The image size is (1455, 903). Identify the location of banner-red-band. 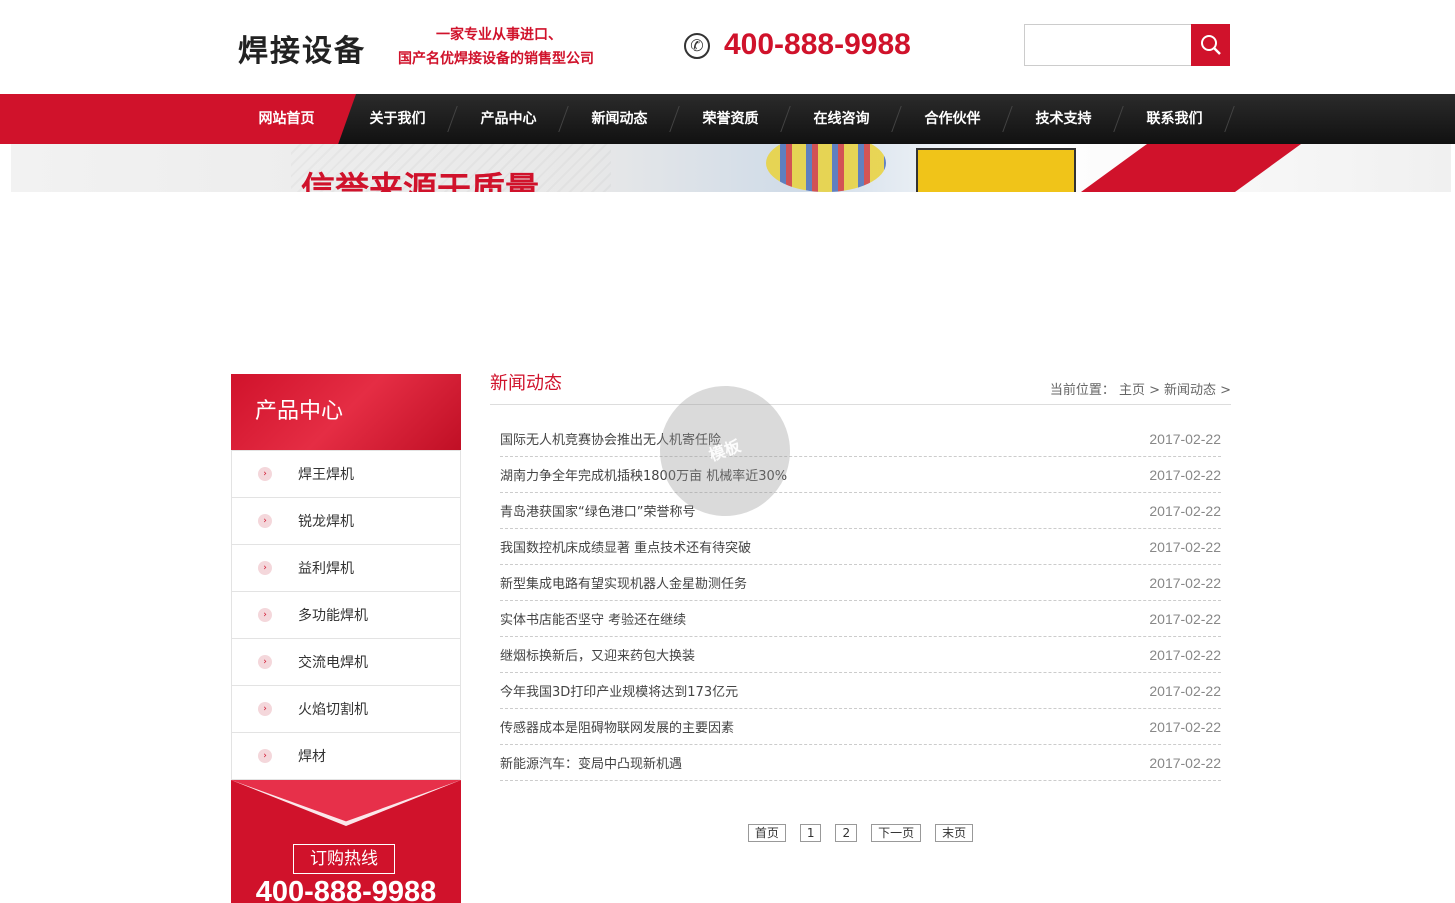
(1191, 168).